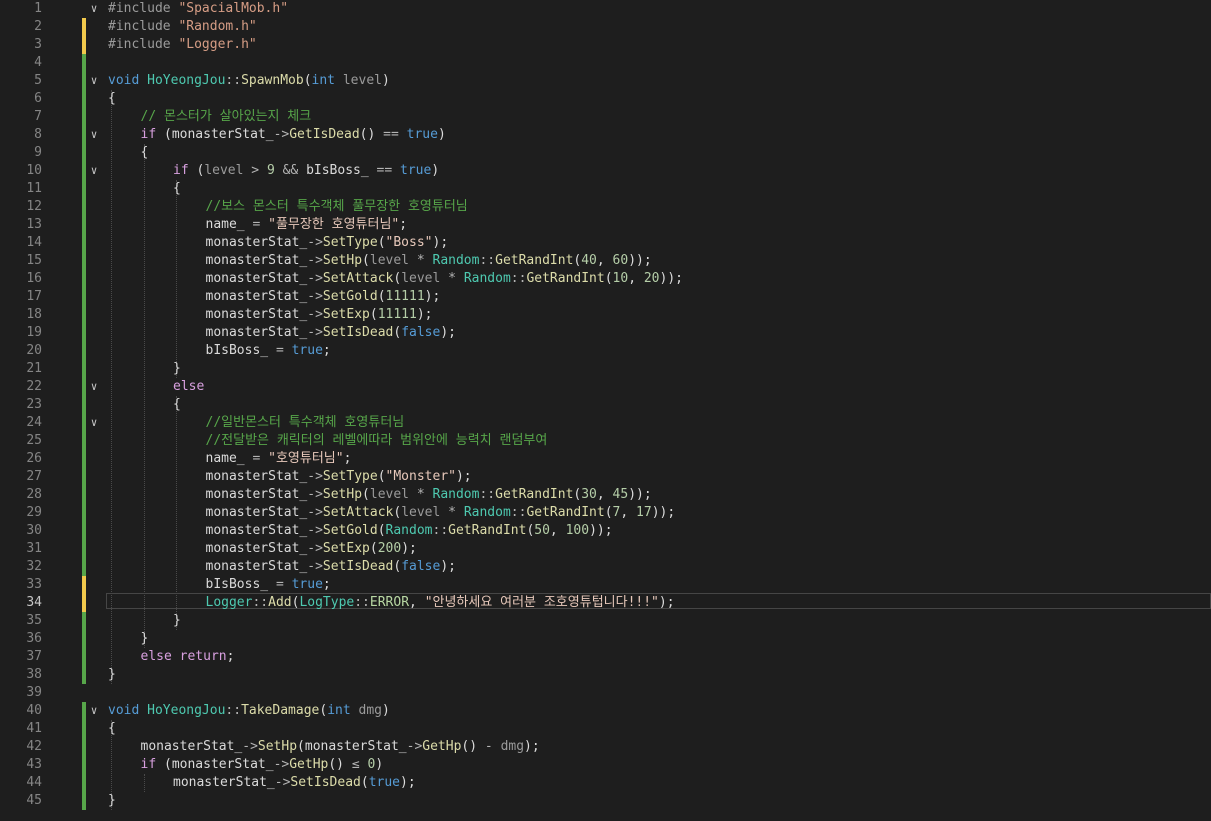 This screenshot has width=1211, height=821. Describe the element at coordinates (21, 675) in the screenshot. I see `line-number: 38` at that location.